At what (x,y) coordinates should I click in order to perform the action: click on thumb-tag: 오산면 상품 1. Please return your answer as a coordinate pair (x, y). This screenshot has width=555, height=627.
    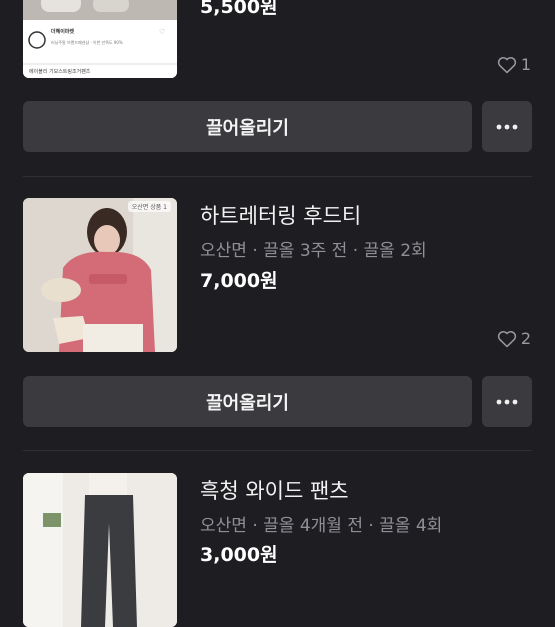
    Looking at the image, I should click on (149, 206).